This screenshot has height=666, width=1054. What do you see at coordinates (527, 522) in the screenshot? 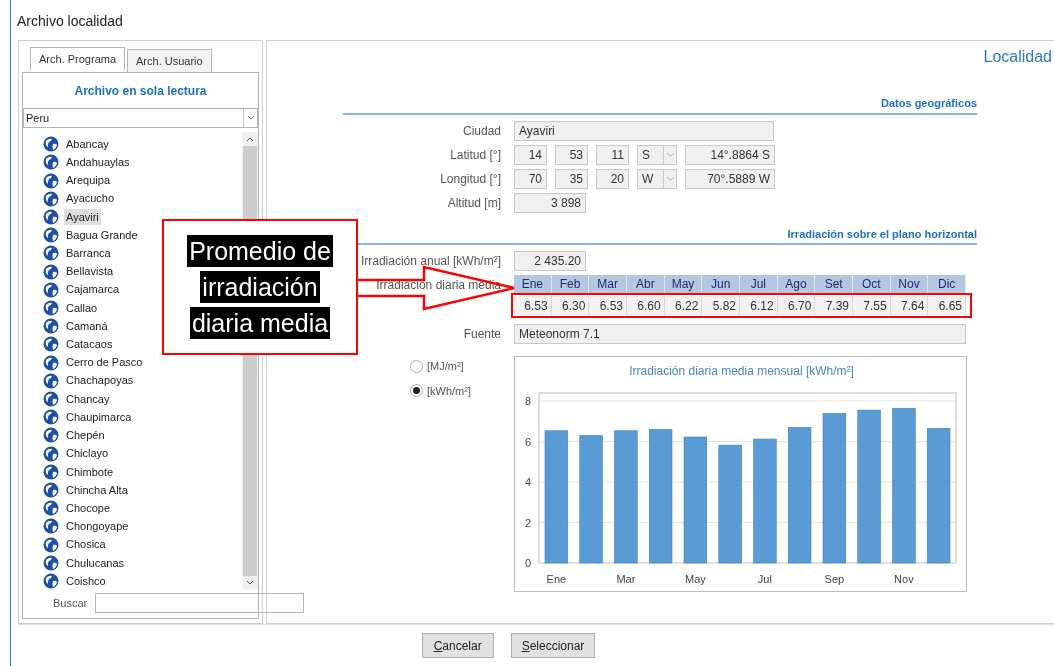
I see `axis-tick-label: 2` at bounding box center [527, 522].